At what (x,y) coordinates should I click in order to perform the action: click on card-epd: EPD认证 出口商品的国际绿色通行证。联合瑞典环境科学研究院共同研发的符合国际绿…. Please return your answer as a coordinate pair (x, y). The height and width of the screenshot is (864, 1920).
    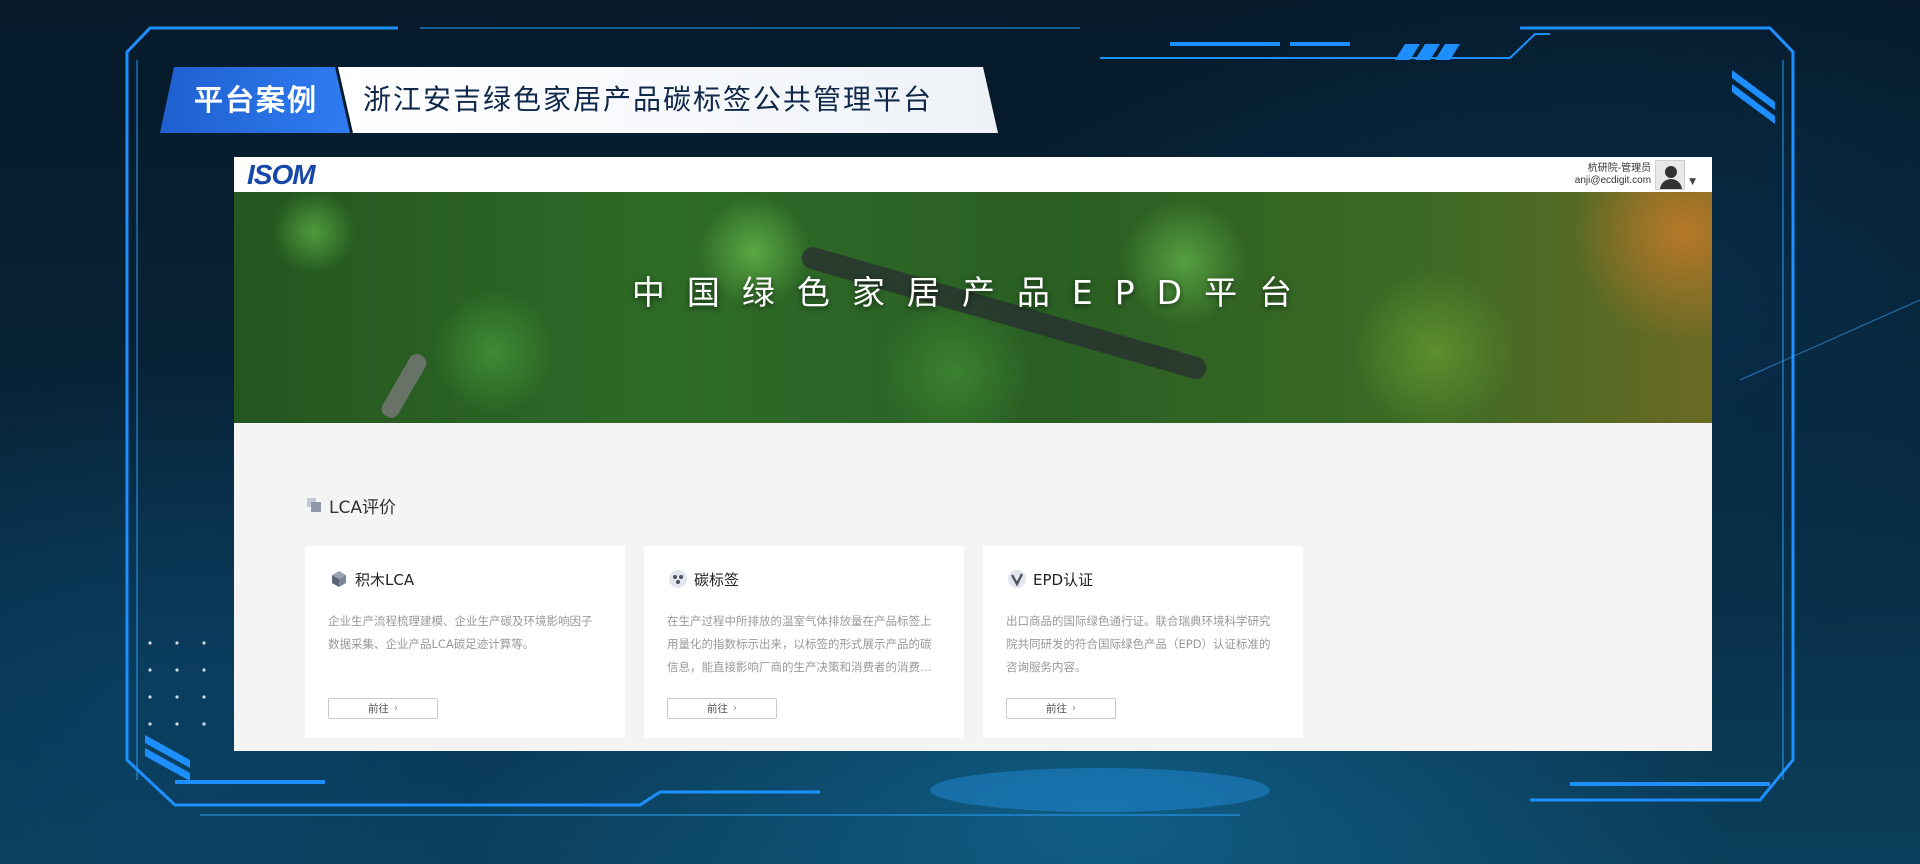
    Looking at the image, I should click on (1143, 642).